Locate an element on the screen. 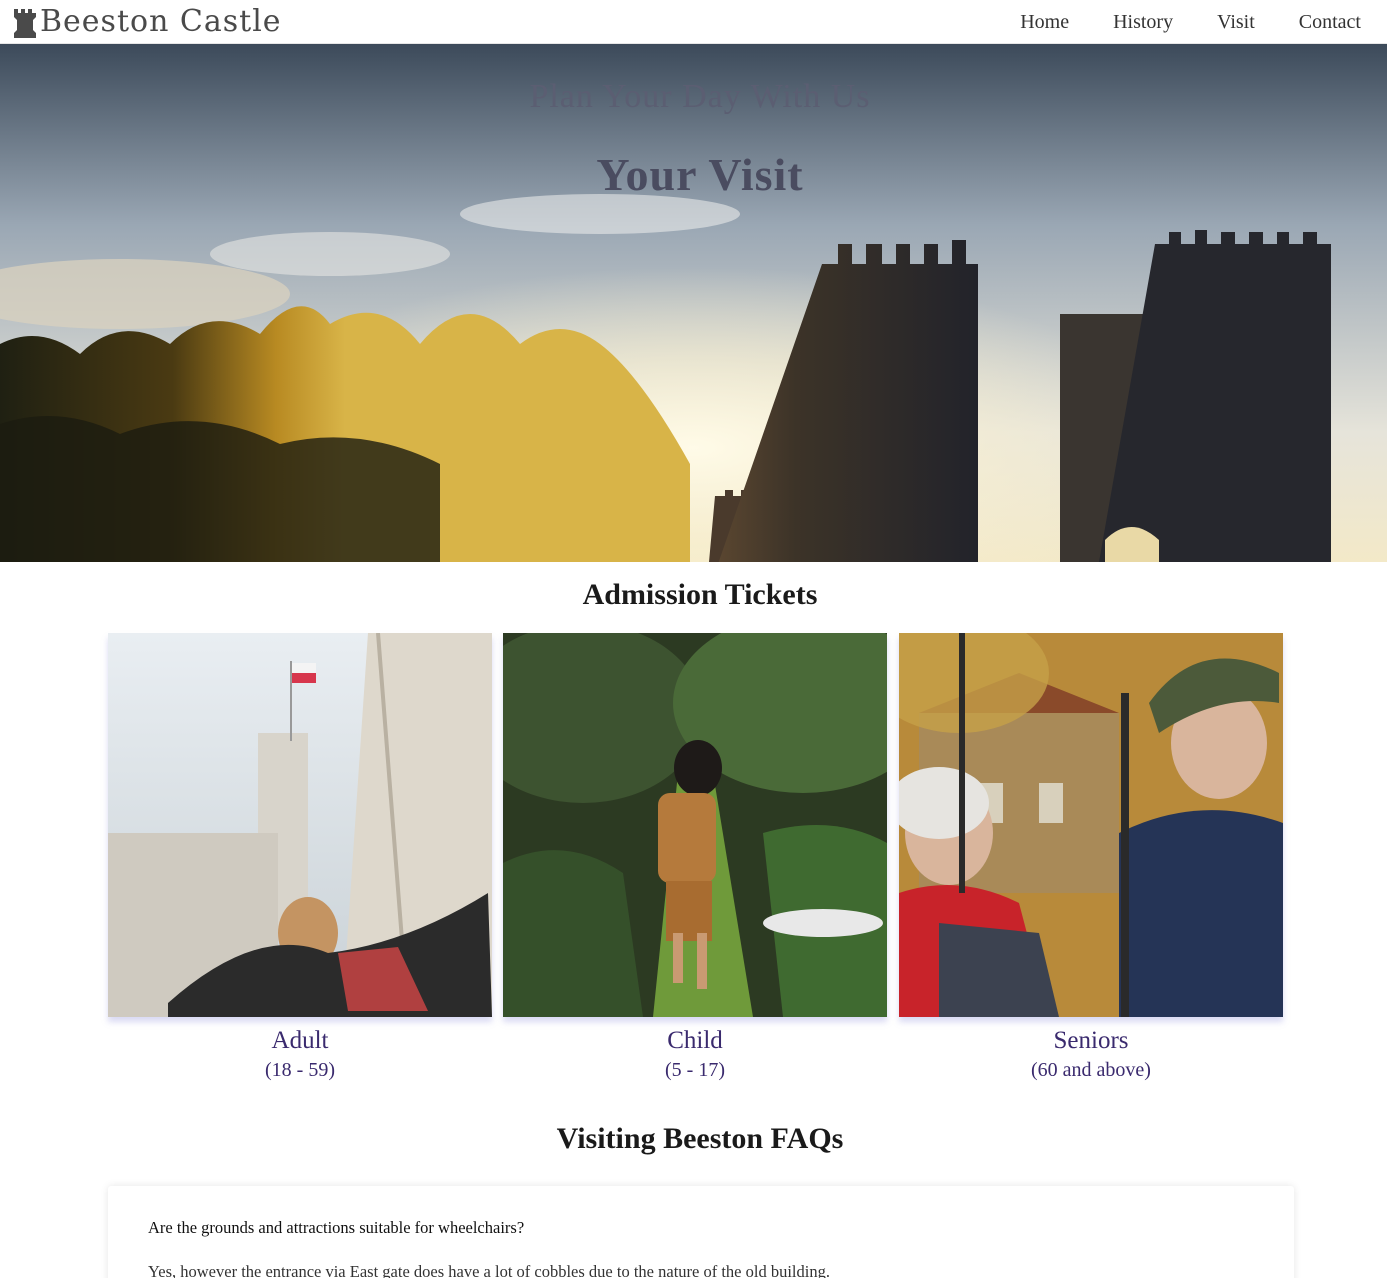  nav-item-contact: Contact is located at coordinates (1319, 22).